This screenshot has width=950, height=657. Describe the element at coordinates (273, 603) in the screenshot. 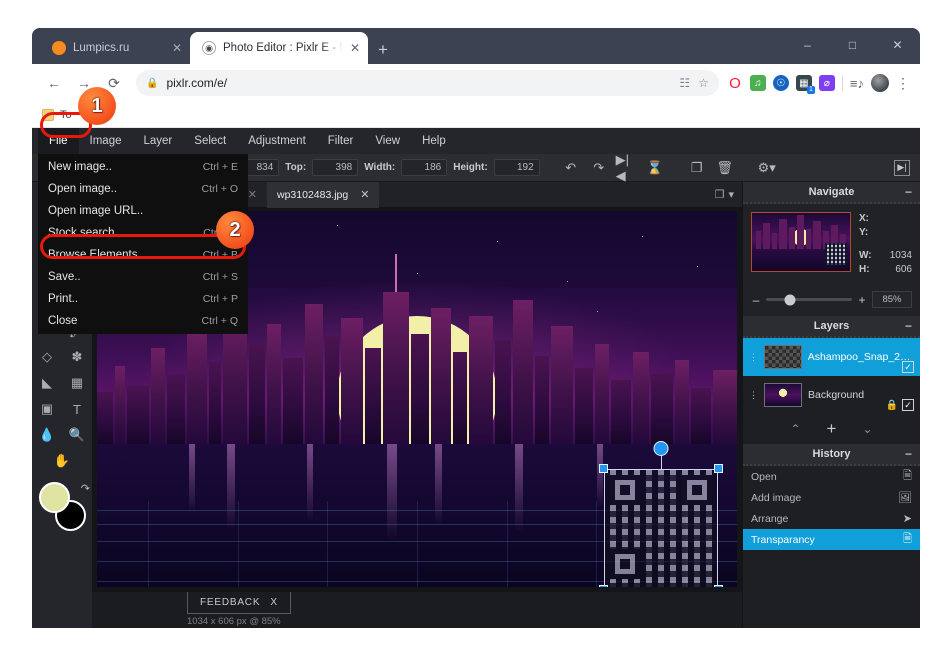

I see `close-icon: X` at that location.